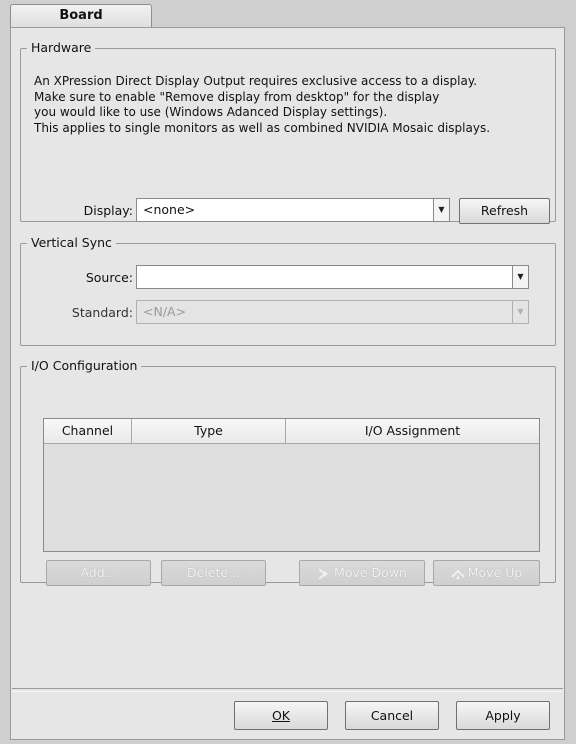  I want to click on source-label: Source:, so click(109, 277).